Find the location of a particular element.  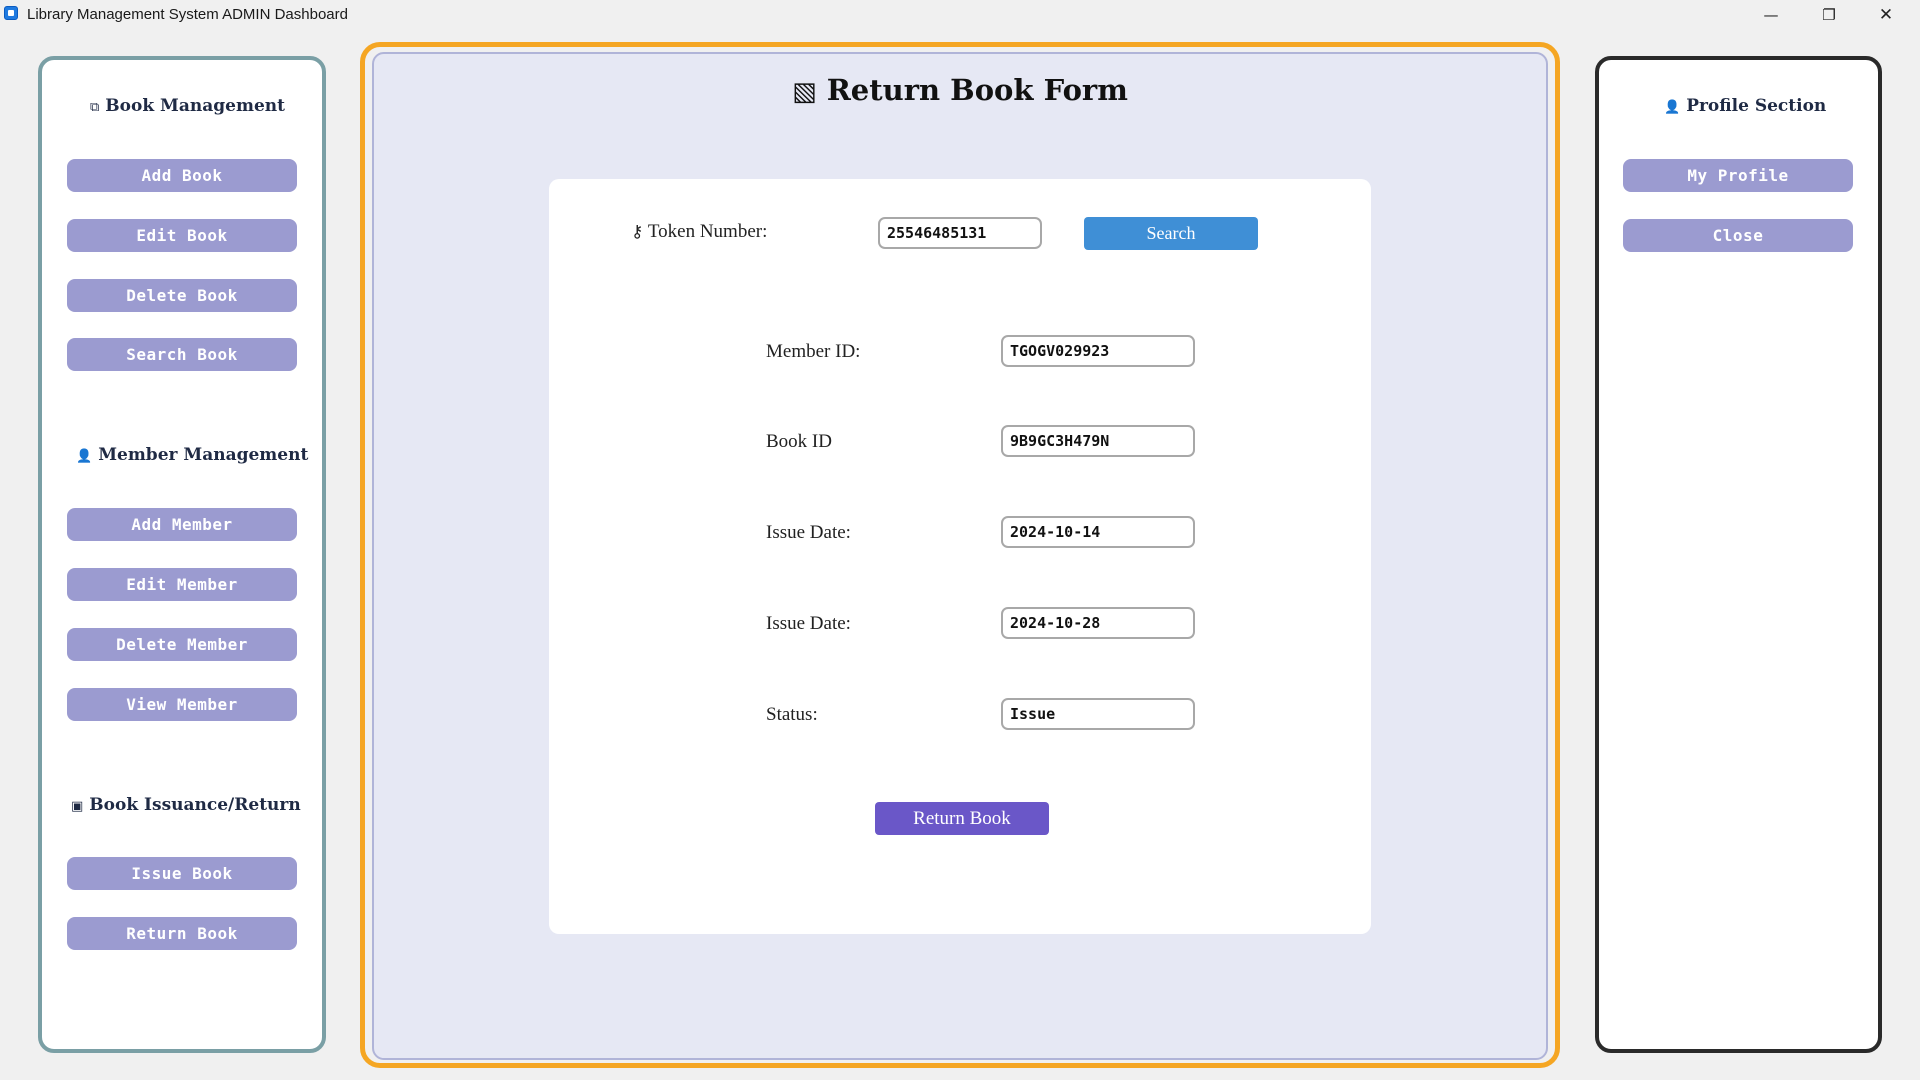

token-label-text: Token Number: is located at coordinates (707, 231).